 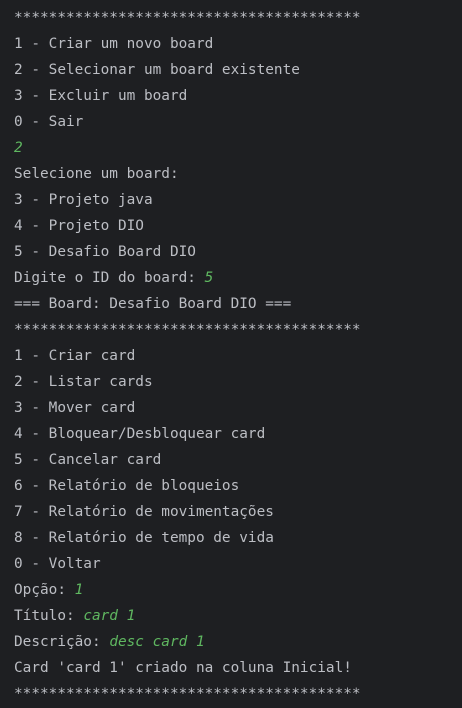 I want to click on board-id-input: 5, so click(x=209, y=278).